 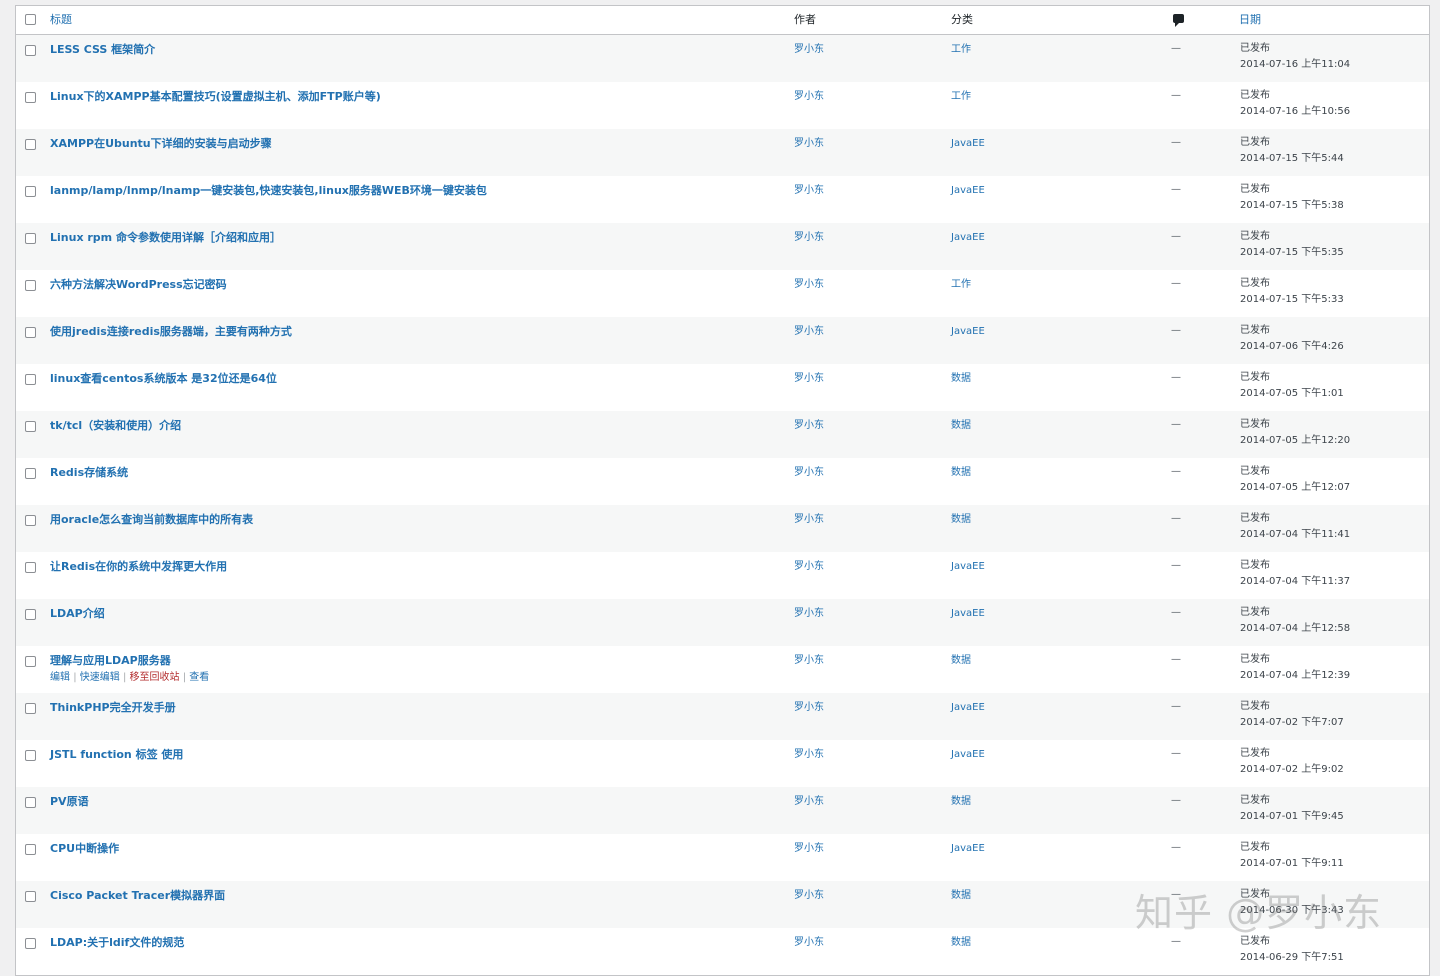 I want to click on post-title-link: Linux下的XAMPP基本配置技巧(设置虚拟主机、添加FTP账户等), so click(x=215, y=97).